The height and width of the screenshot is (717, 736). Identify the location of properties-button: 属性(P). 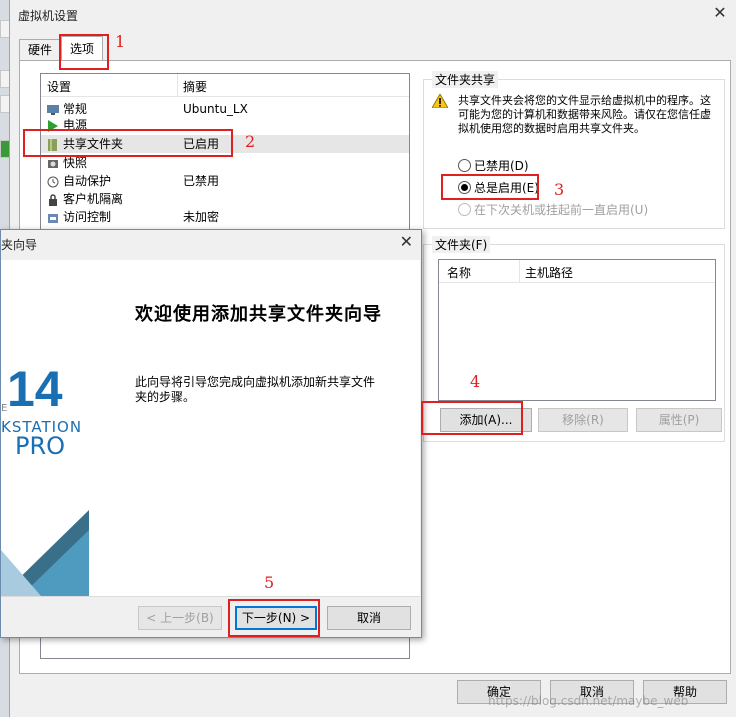
(679, 420).